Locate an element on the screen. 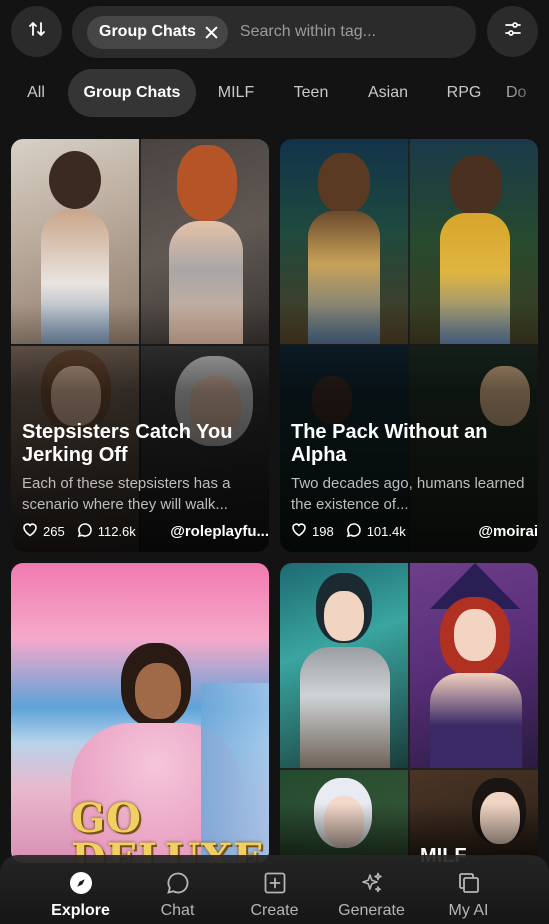  tab-milf: MILF is located at coordinates (236, 93).